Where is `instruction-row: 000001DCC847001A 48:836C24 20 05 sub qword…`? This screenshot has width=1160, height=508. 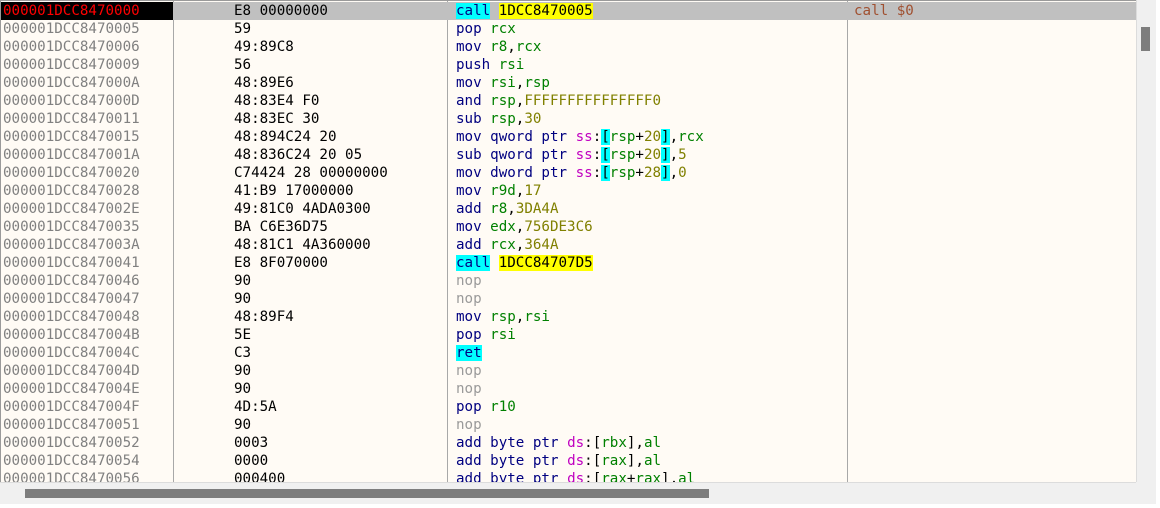 instruction-row: 000001DCC847001A 48:836C24 20 05 sub qword… is located at coordinates (568, 155).